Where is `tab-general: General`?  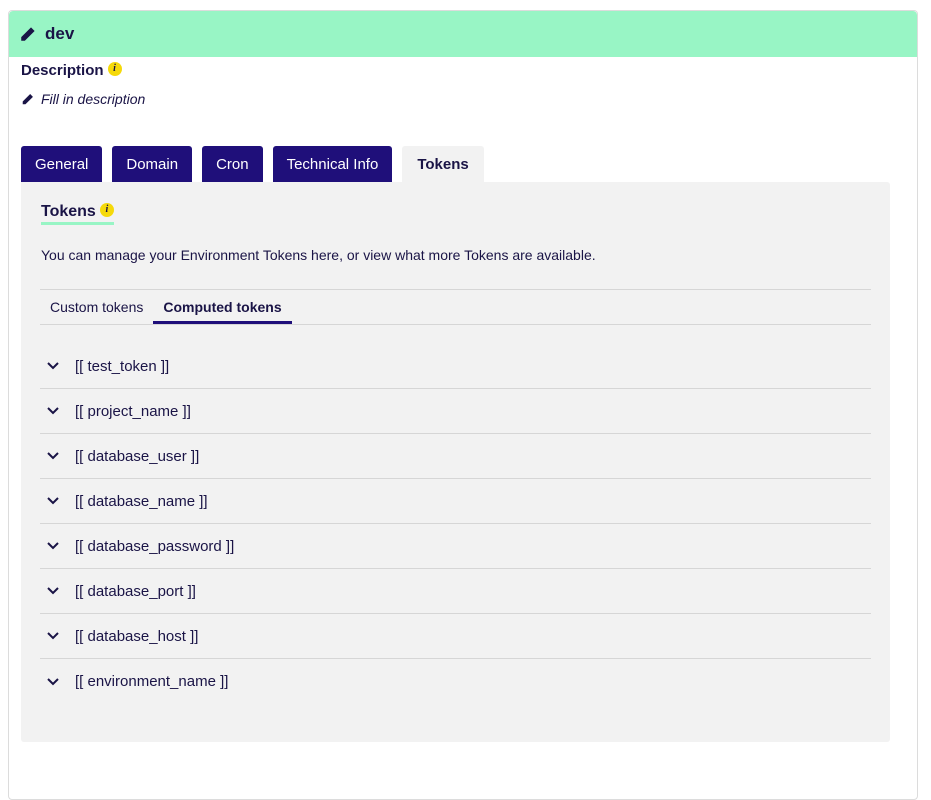 tab-general: General is located at coordinates (62, 164).